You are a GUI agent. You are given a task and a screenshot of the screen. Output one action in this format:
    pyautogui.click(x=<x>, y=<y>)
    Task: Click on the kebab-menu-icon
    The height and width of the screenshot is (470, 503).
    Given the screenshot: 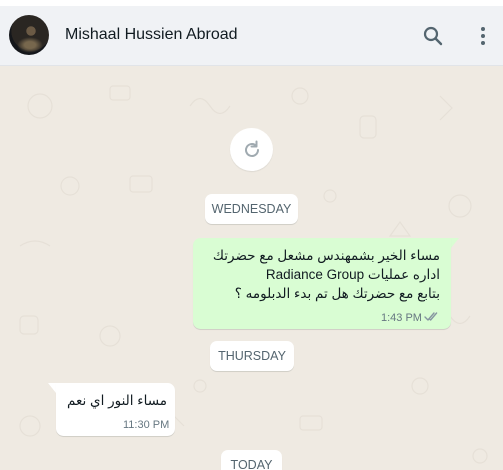 What is the action you would take?
    pyautogui.click(x=483, y=36)
    